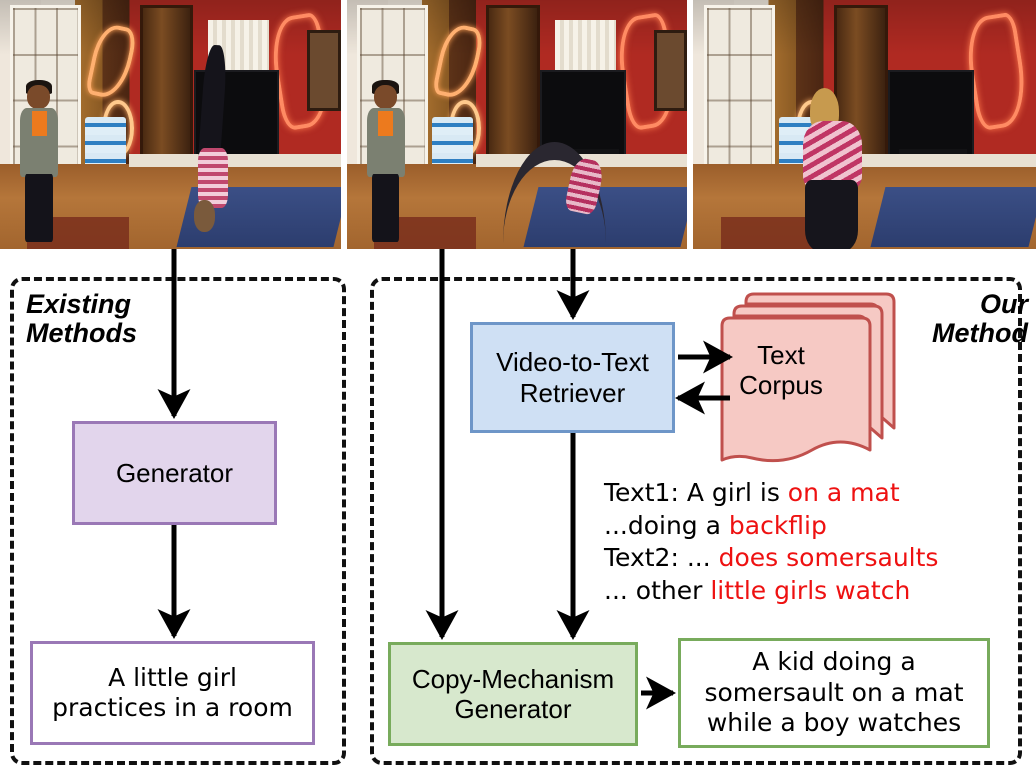 The image size is (1036, 774). What do you see at coordinates (174, 473) in the screenshot?
I see `generator-box: Generator` at bounding box center [174, 473].